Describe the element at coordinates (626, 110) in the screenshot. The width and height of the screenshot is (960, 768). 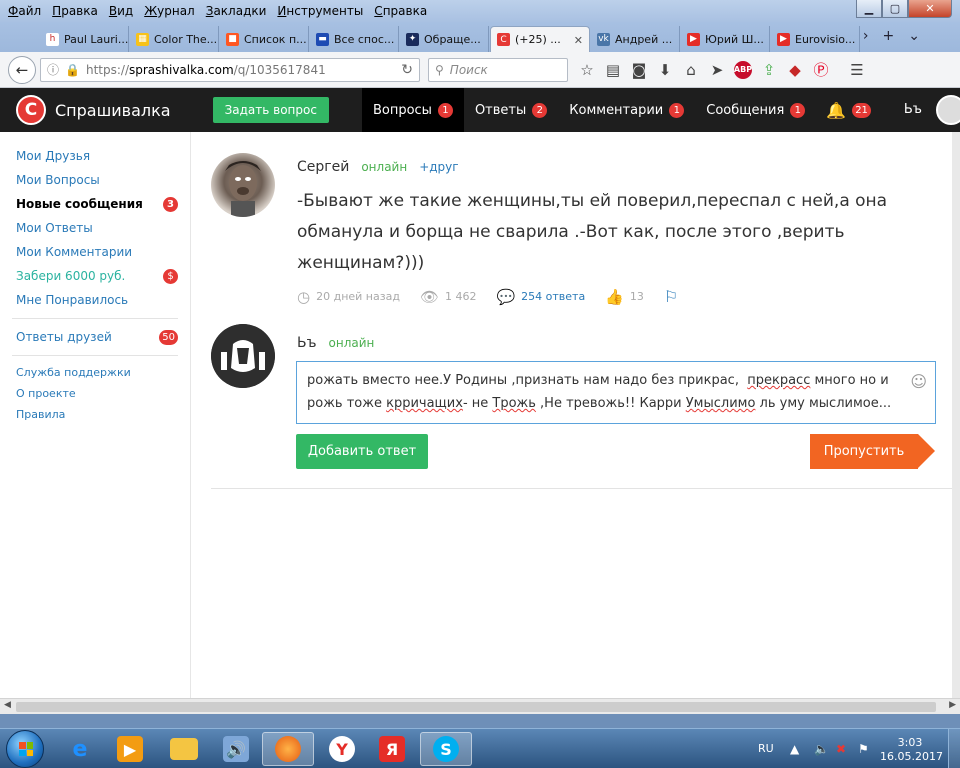
I see `site-nav-item: Комментарии 1` at that location.